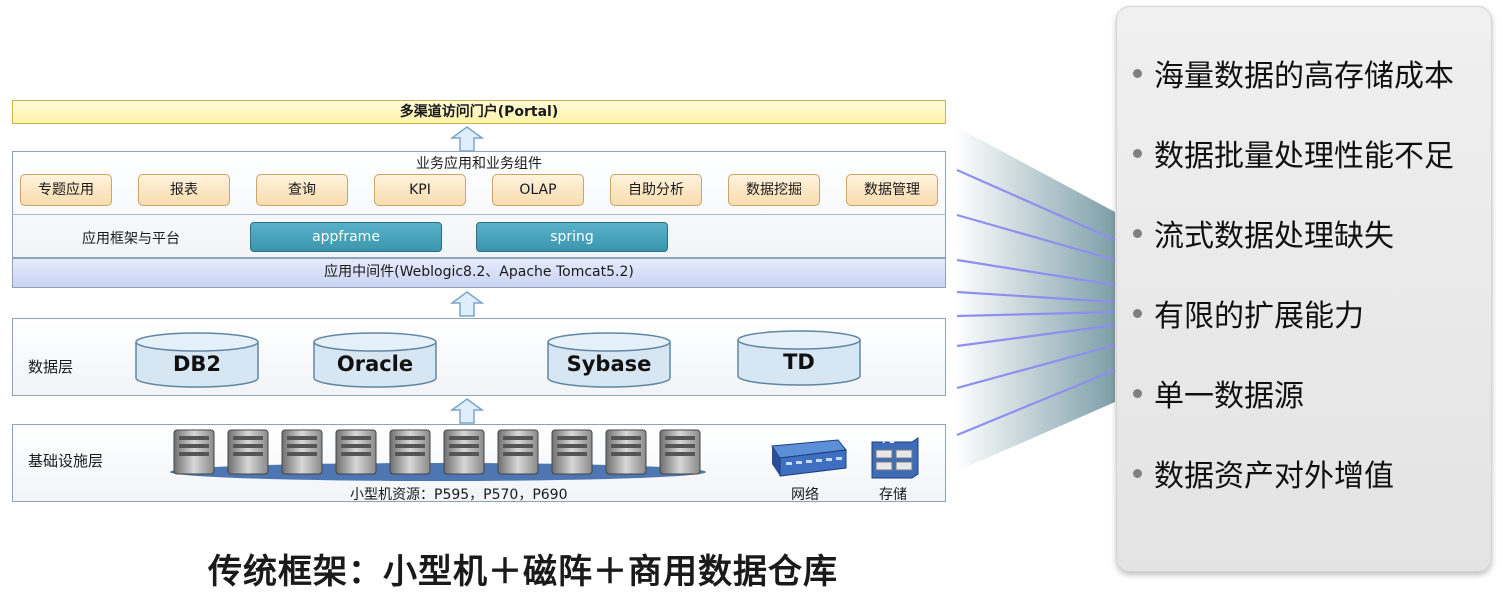 This screenshot has height=599, width=1503. Describe the element at coordinates (809, 458) in the screenshot. I see `network-switch-icon` at that location.